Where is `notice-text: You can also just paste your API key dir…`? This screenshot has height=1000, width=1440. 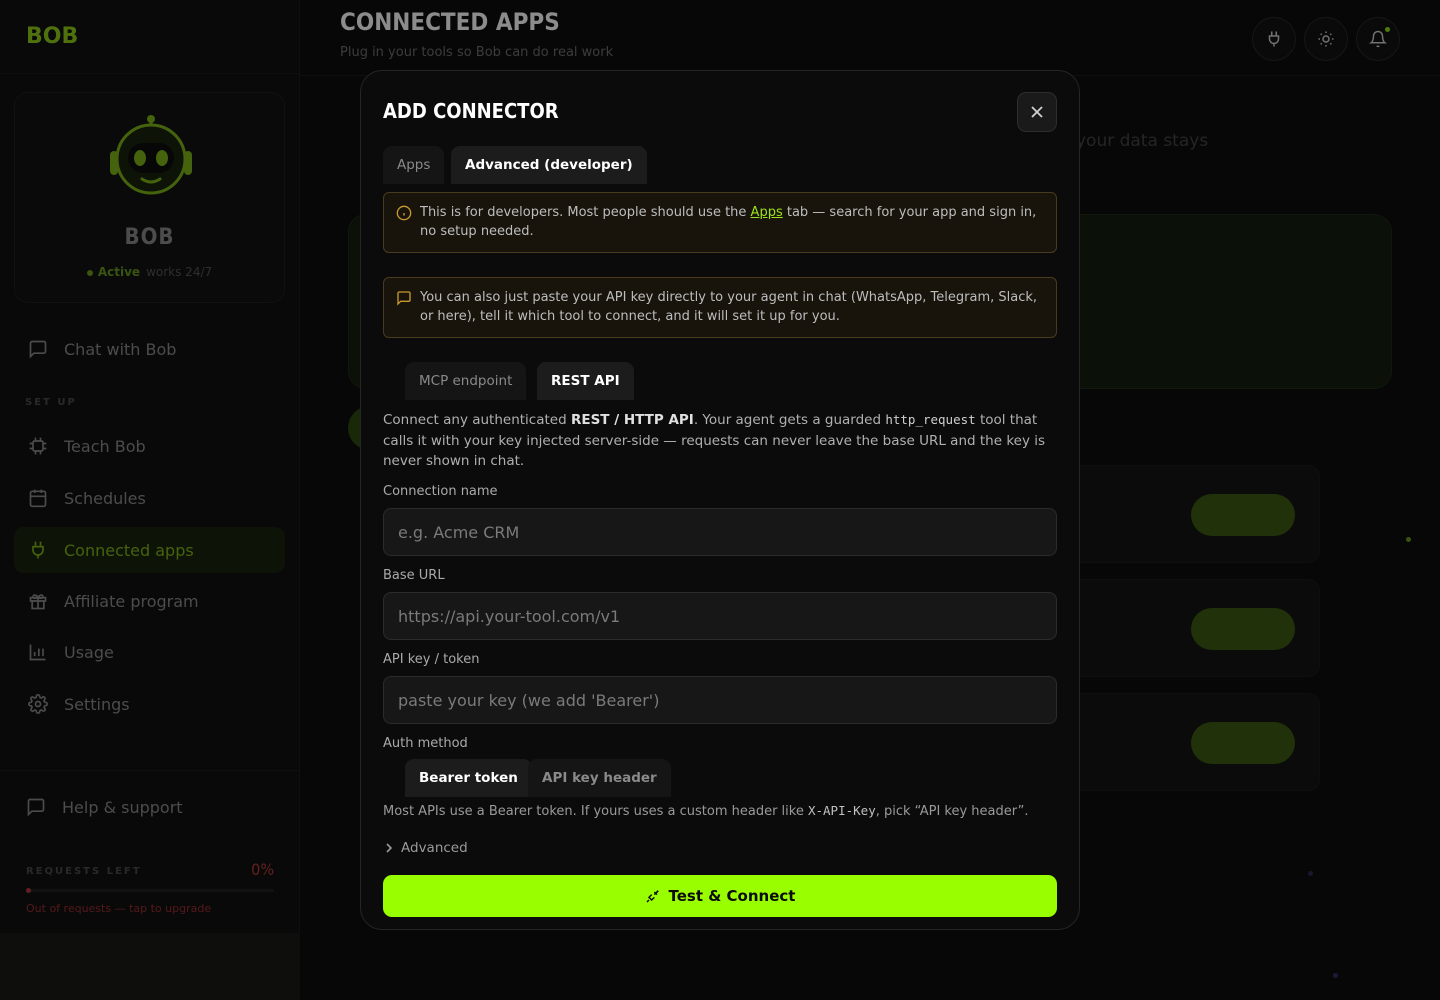
notice-text: You can also just paste your API key dir… is located at coordinates (729, 307).